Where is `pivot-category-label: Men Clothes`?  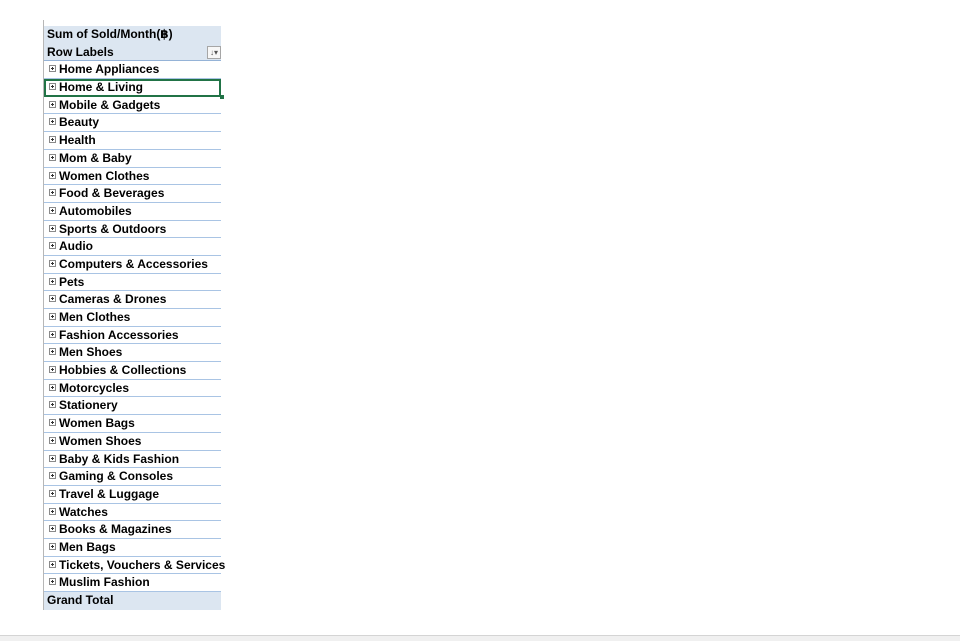
pivot-category-label: Men Clothes is located at coordinates (95, 317).